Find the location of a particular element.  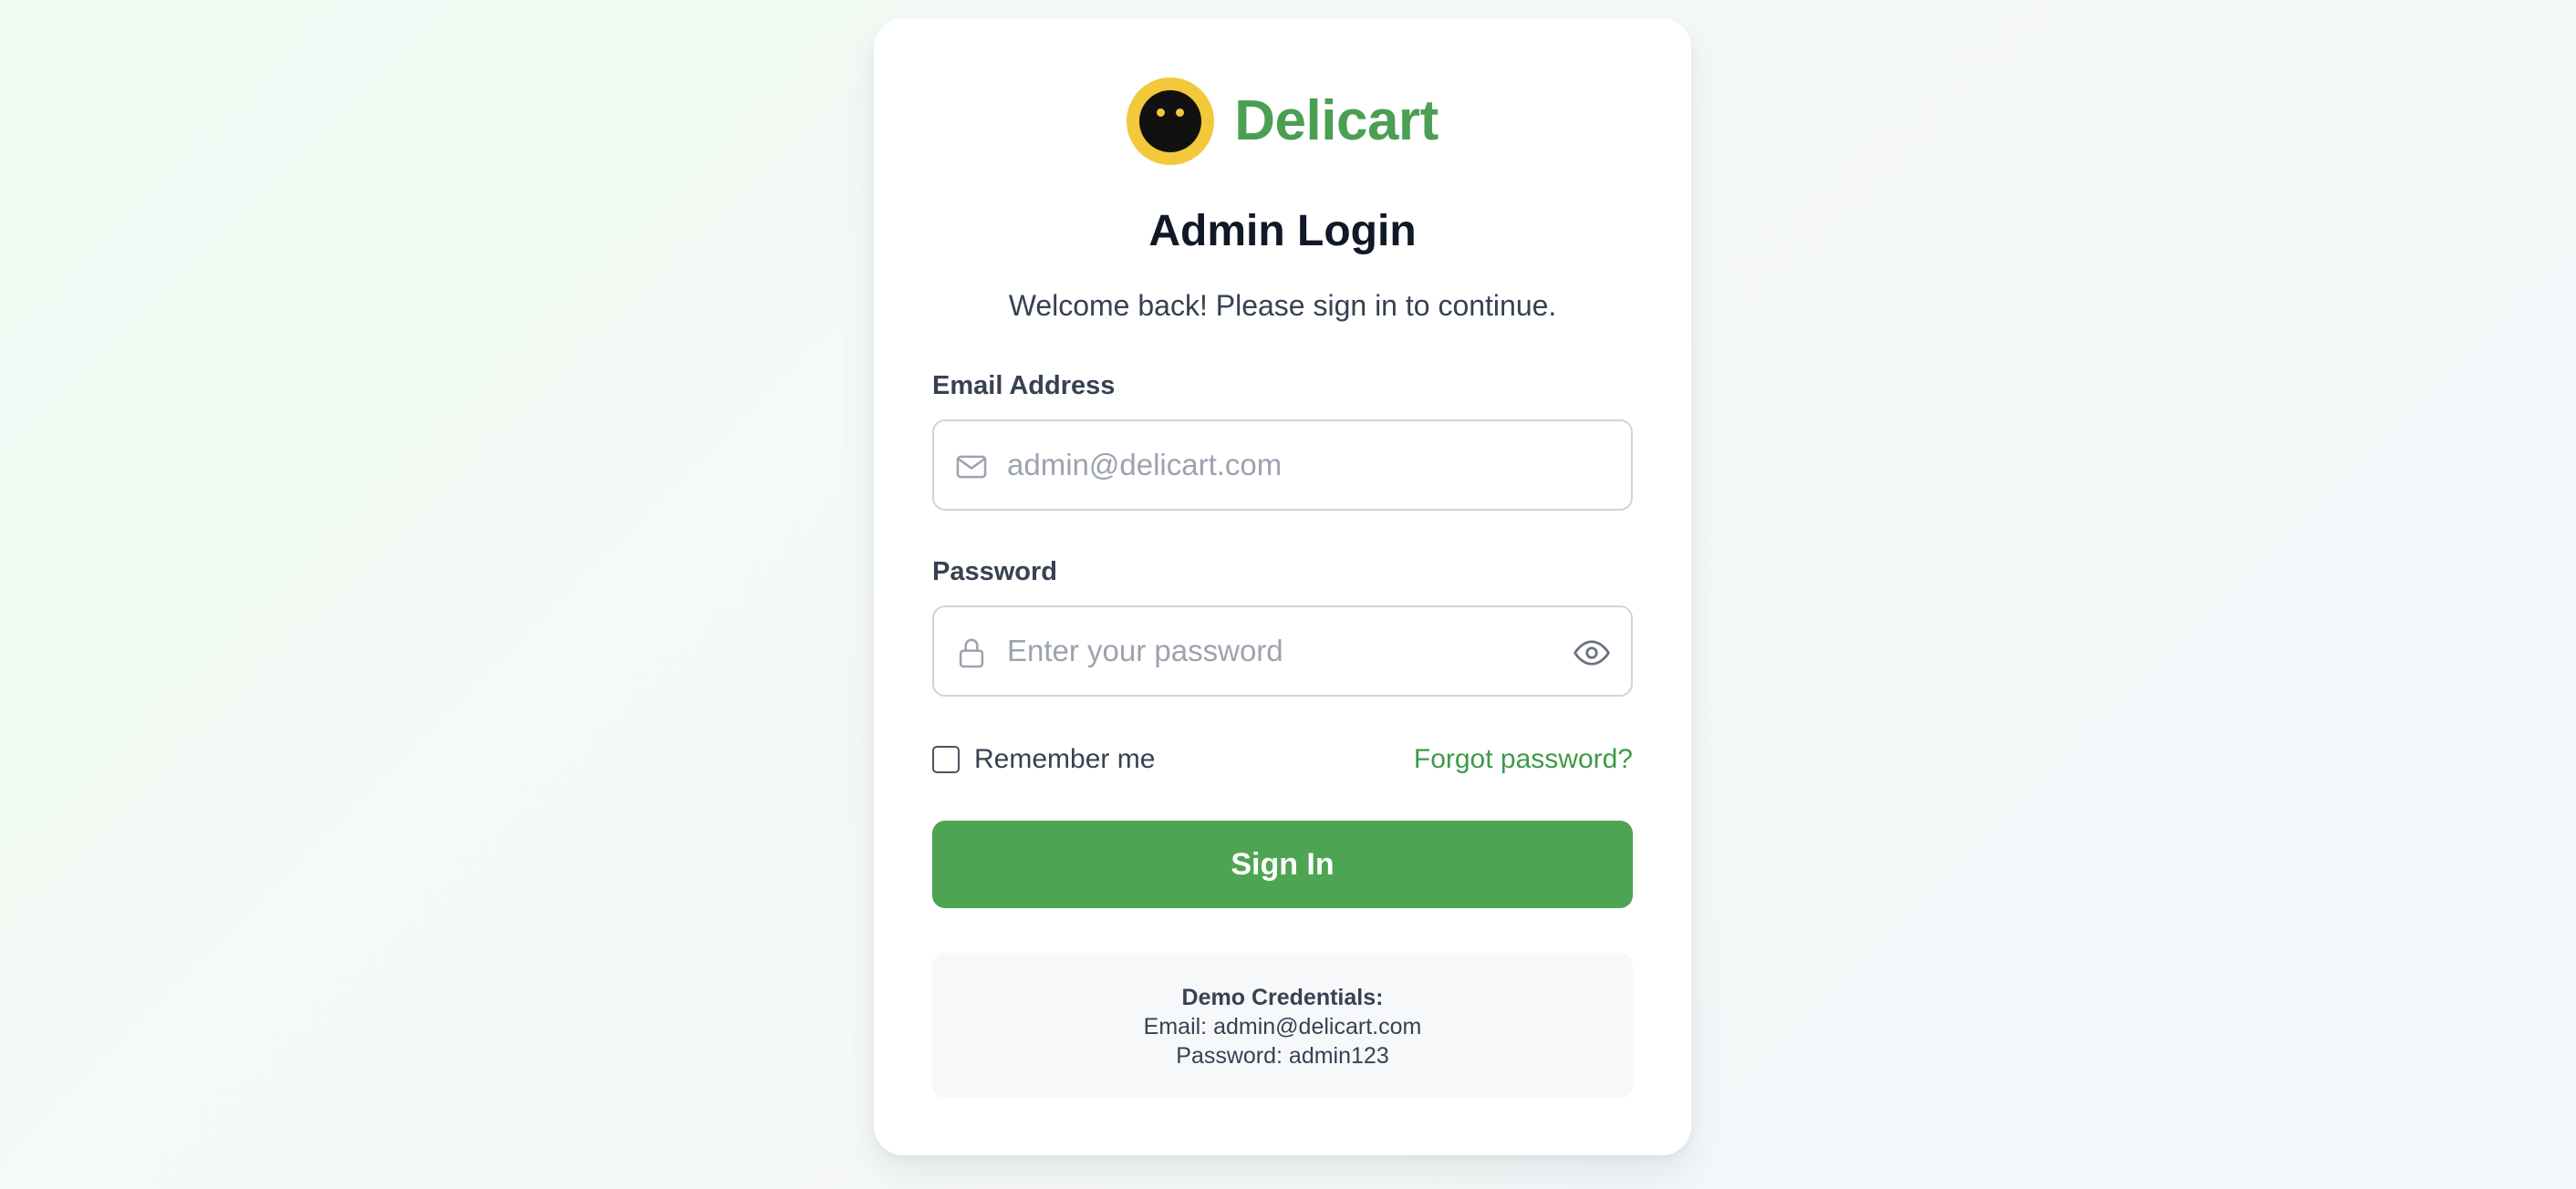

smiley-face-icon is located at coordinates (1171, 121).